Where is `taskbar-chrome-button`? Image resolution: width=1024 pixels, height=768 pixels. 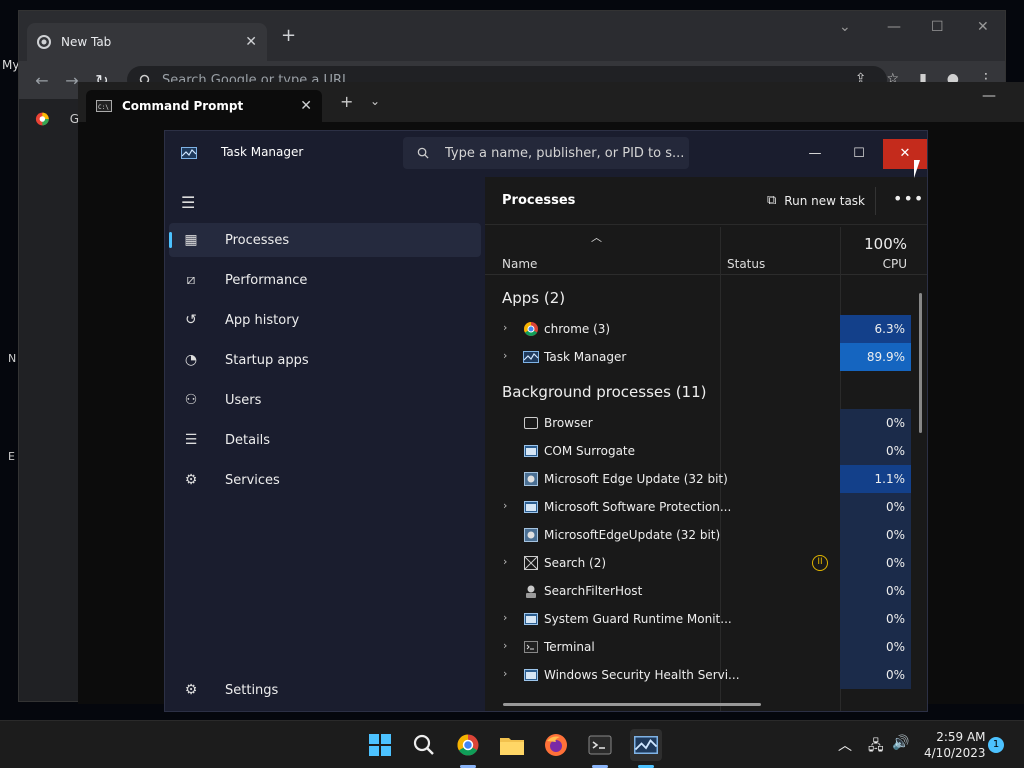
taskbar-chrome-button is located at coordinates (468, 745).